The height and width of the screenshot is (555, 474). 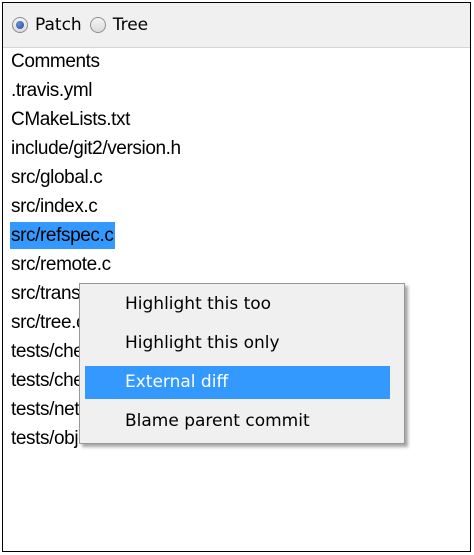 I want to click on tree-radio-option: Tree, so click(x=118, y=25).